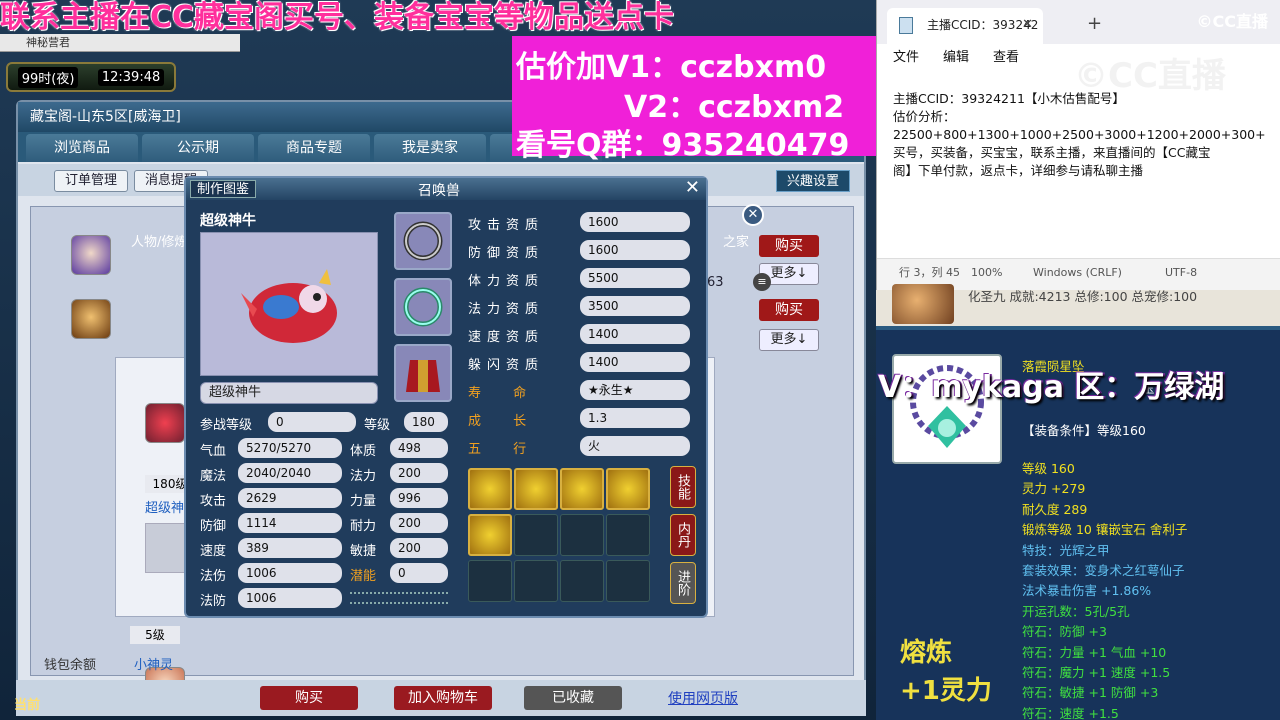 The image size is (1280, 720). What do you see at coordinates (683, 583) in the screenshot?
I see `advance-button: 进阶` at bounding box center [683, 583].